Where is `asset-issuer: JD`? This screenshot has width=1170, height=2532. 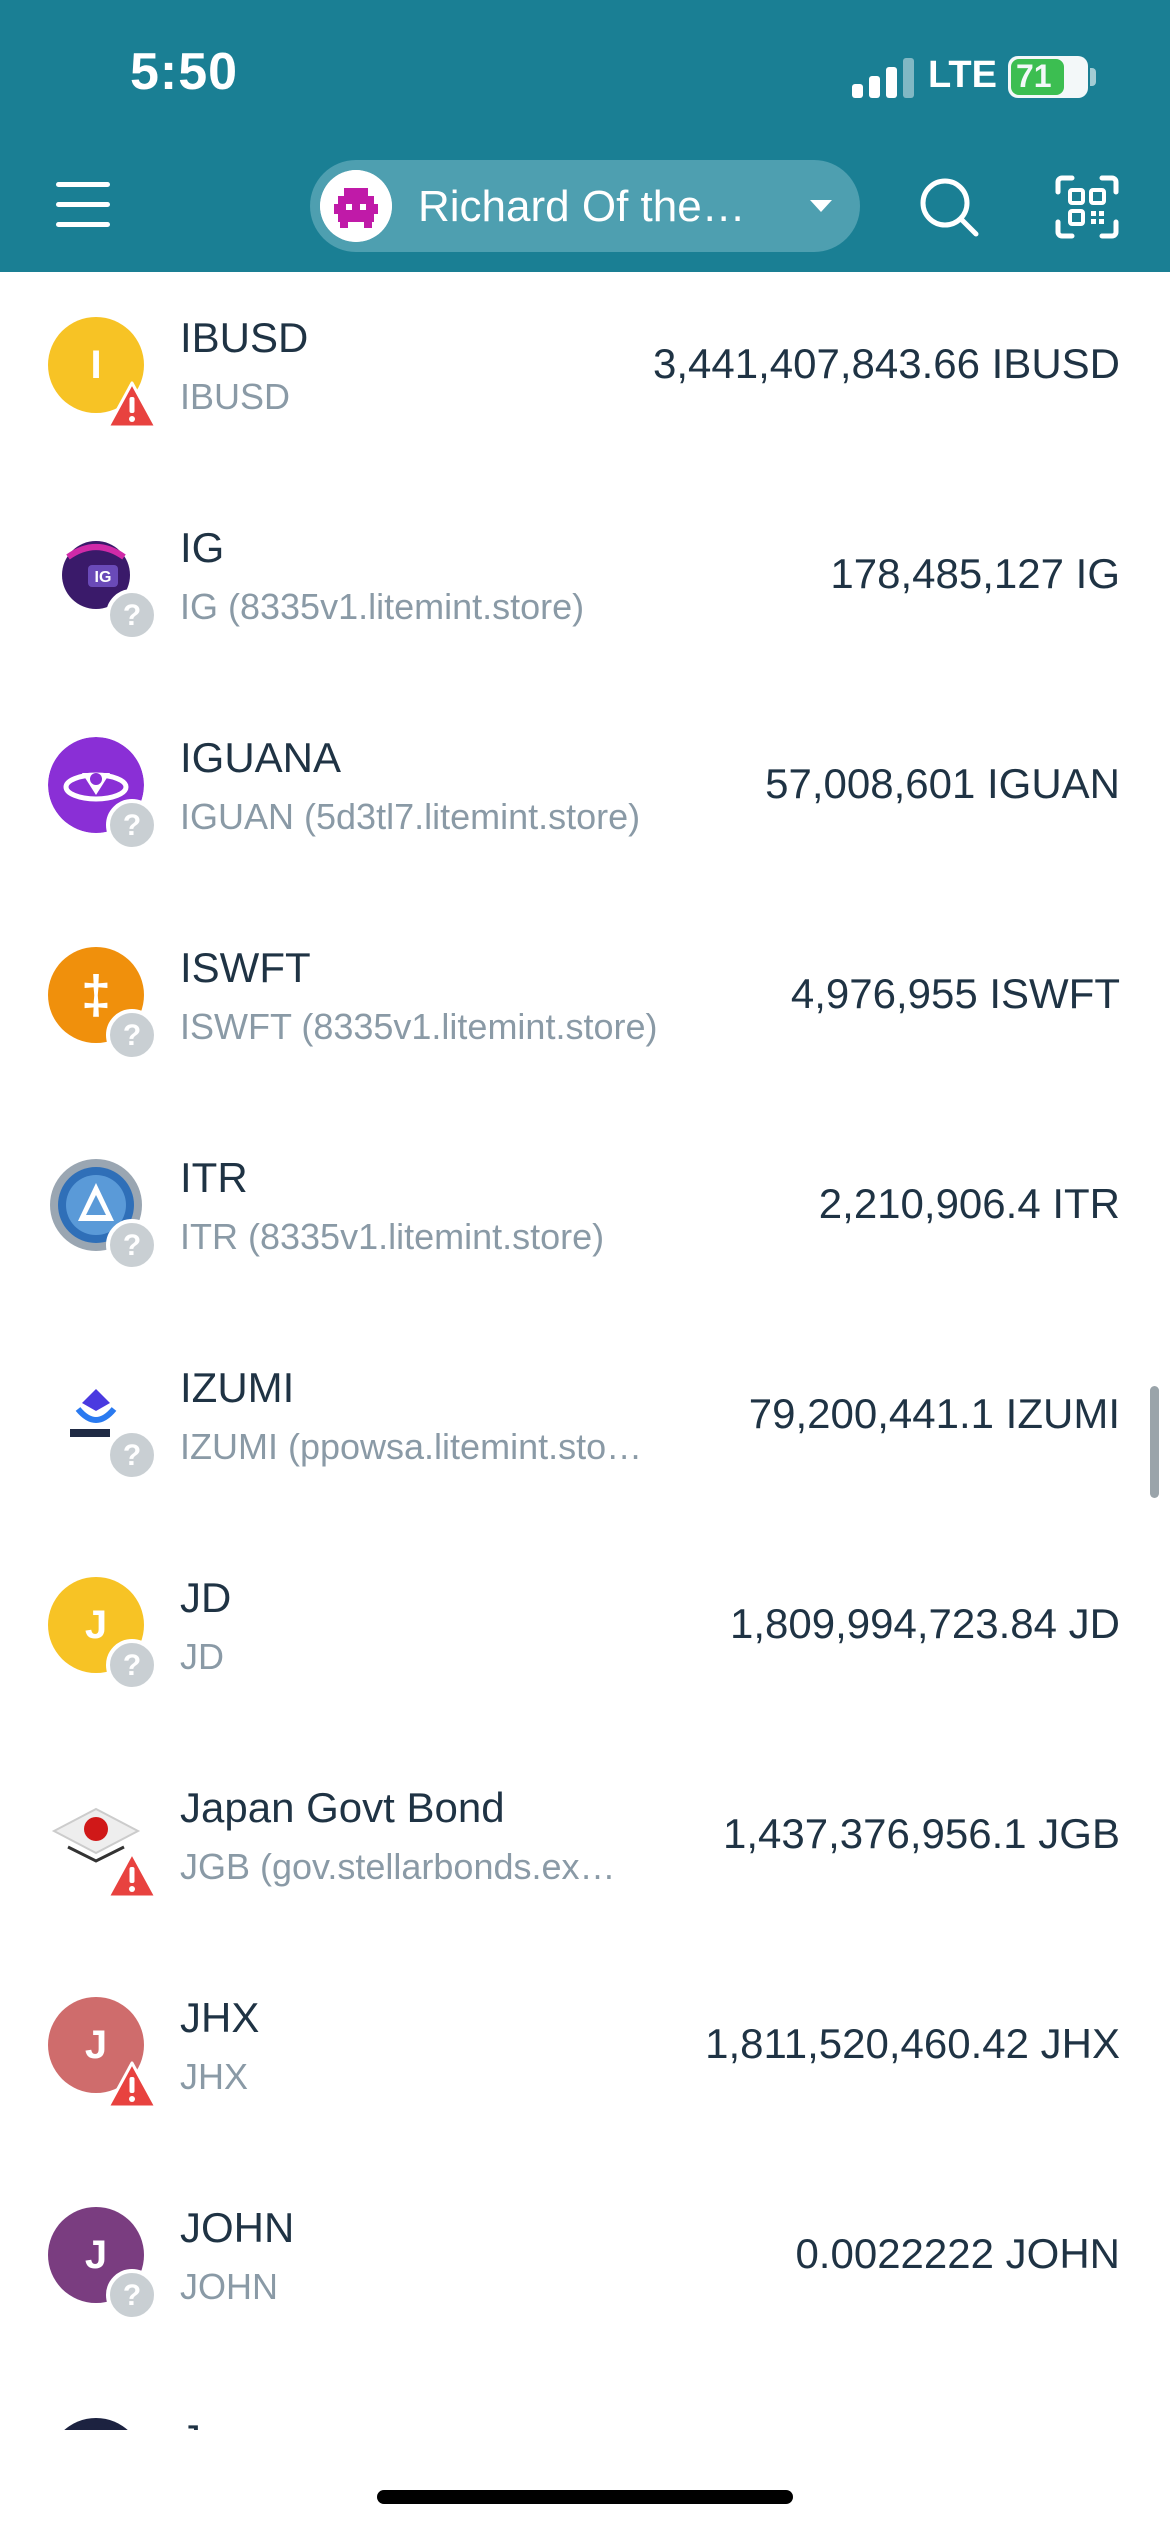
asset-issuer: JD is located at coordinates (202, 1656).